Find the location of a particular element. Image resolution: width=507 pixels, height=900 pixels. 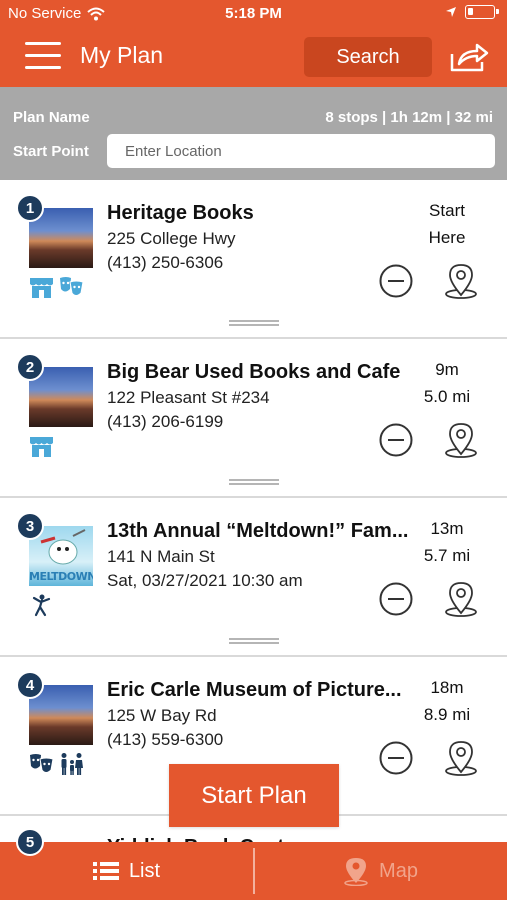

plan-name-label: Plan Name is located at coordinates (51, 117).